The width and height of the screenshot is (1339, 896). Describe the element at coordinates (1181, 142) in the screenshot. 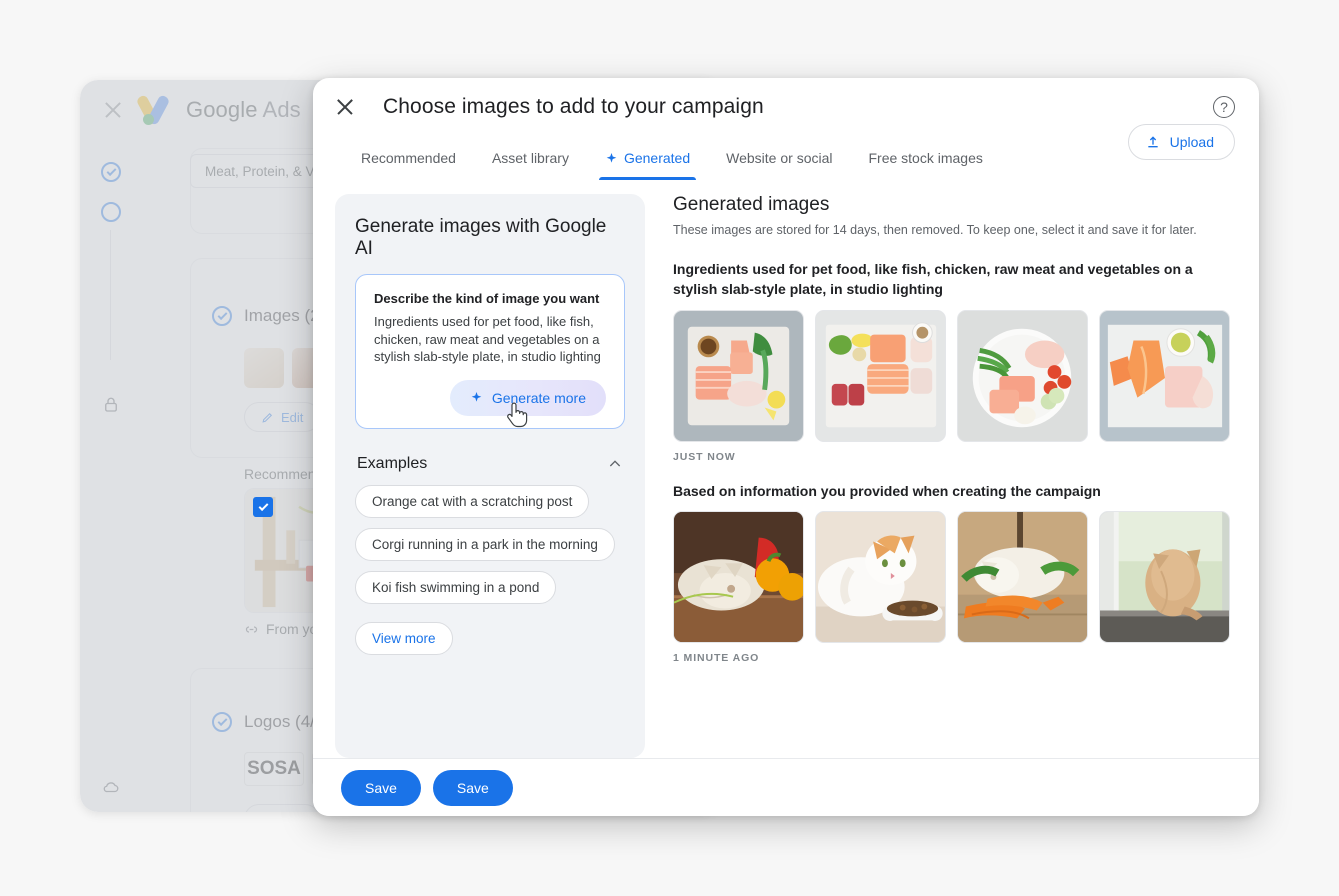

I see `upload-button: Upload` at that location.